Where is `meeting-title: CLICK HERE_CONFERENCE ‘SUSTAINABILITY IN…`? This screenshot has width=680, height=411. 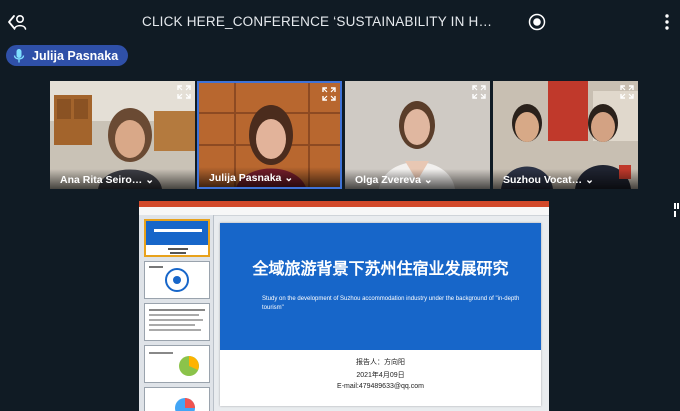 meeting-title: CLICK HERE_CONFERENCE ‘SUSTAINABILITY IN… is located at coordinates (322, 21).